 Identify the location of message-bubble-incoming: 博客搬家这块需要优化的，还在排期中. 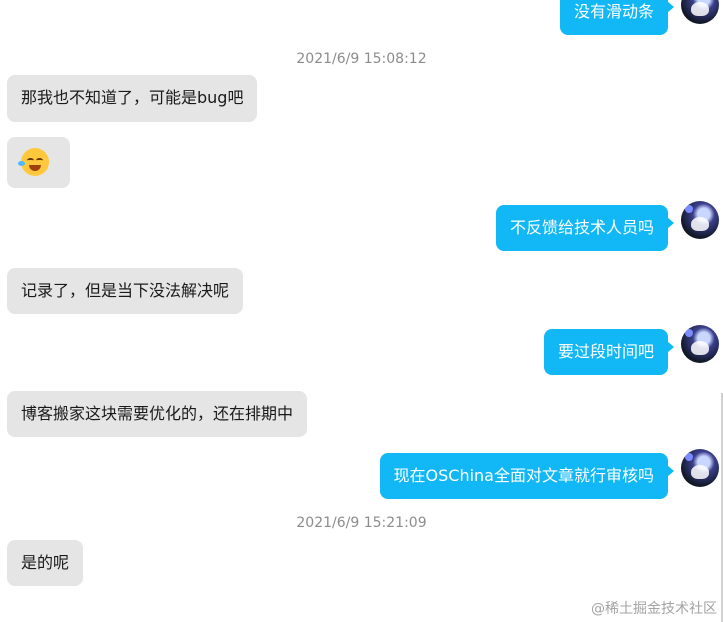
(157, 414).